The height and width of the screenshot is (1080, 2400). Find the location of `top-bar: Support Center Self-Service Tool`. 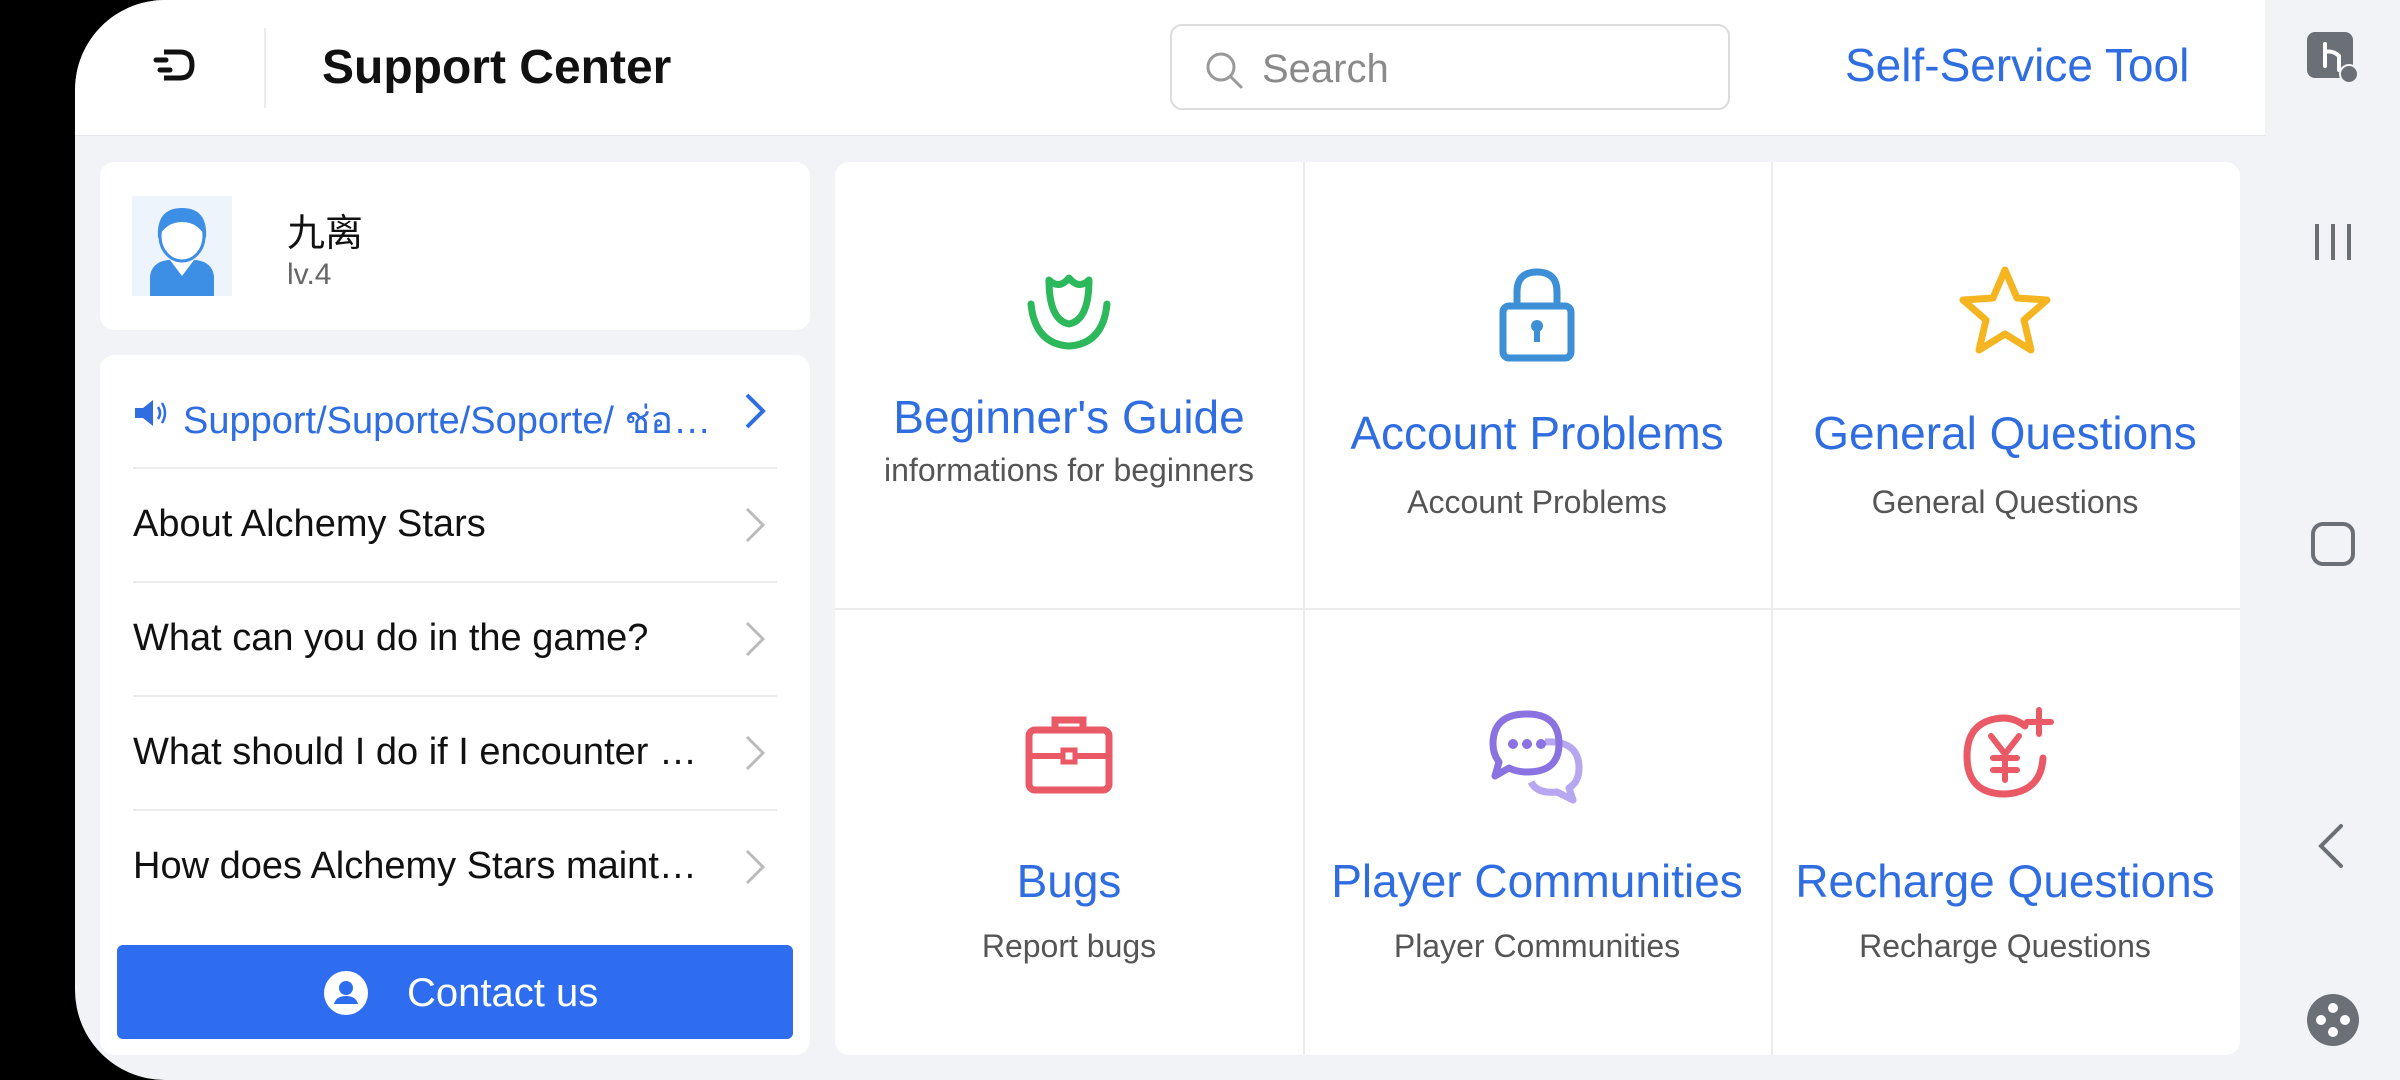

top-bar: Support Center Self-Service Tool is located at coordinates (1170, 68).